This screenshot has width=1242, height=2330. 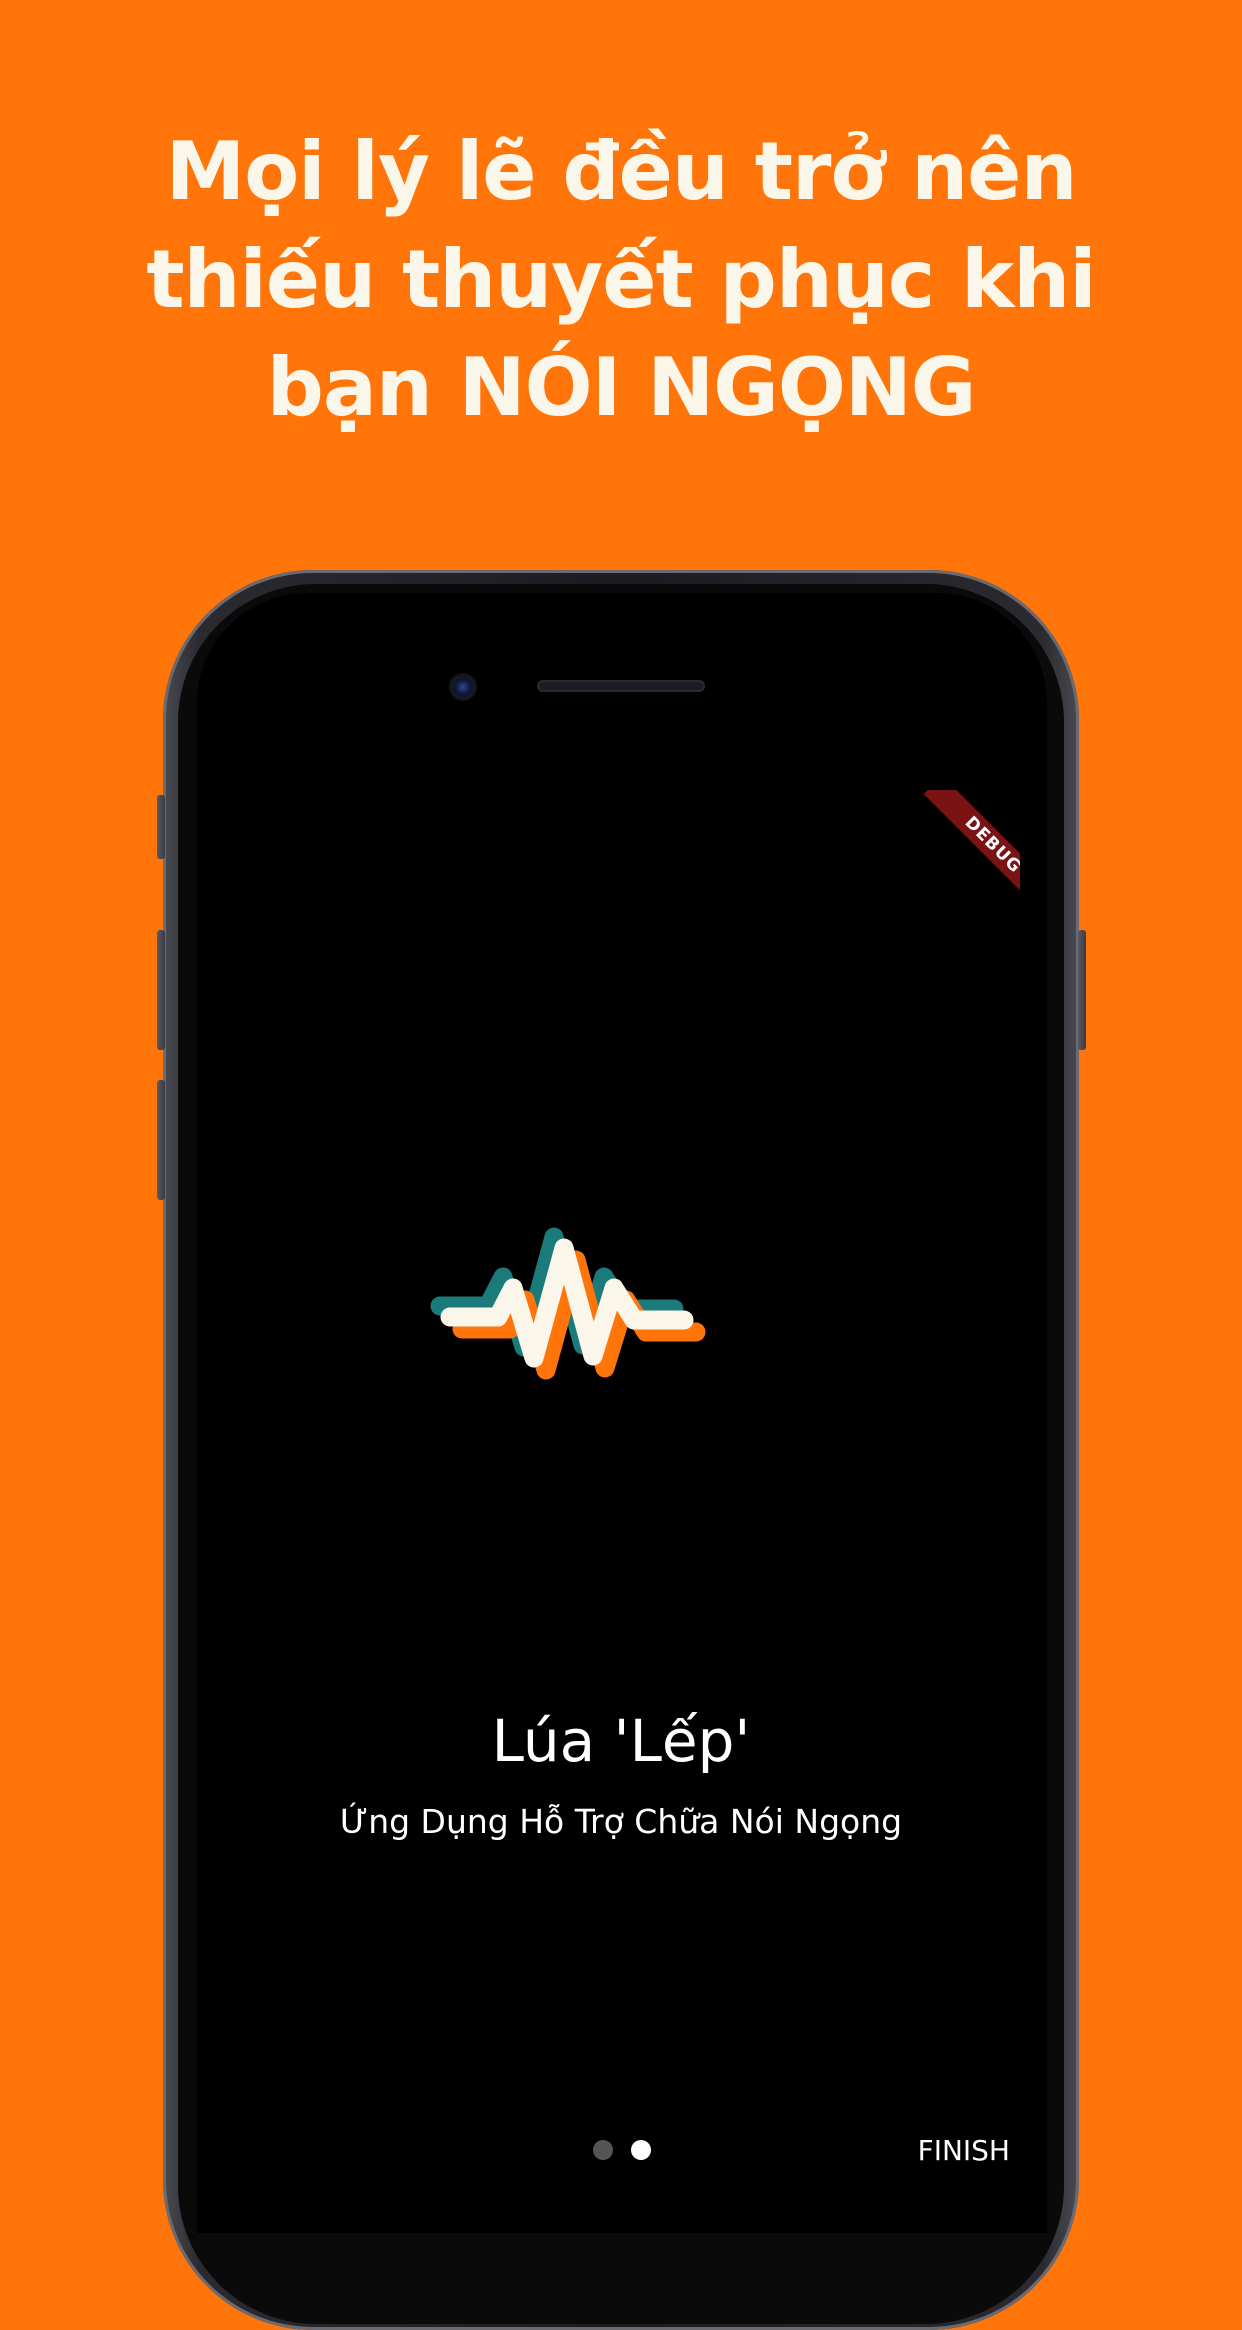 I want to click on phone-mute-switch, so click(x=161, y=827).